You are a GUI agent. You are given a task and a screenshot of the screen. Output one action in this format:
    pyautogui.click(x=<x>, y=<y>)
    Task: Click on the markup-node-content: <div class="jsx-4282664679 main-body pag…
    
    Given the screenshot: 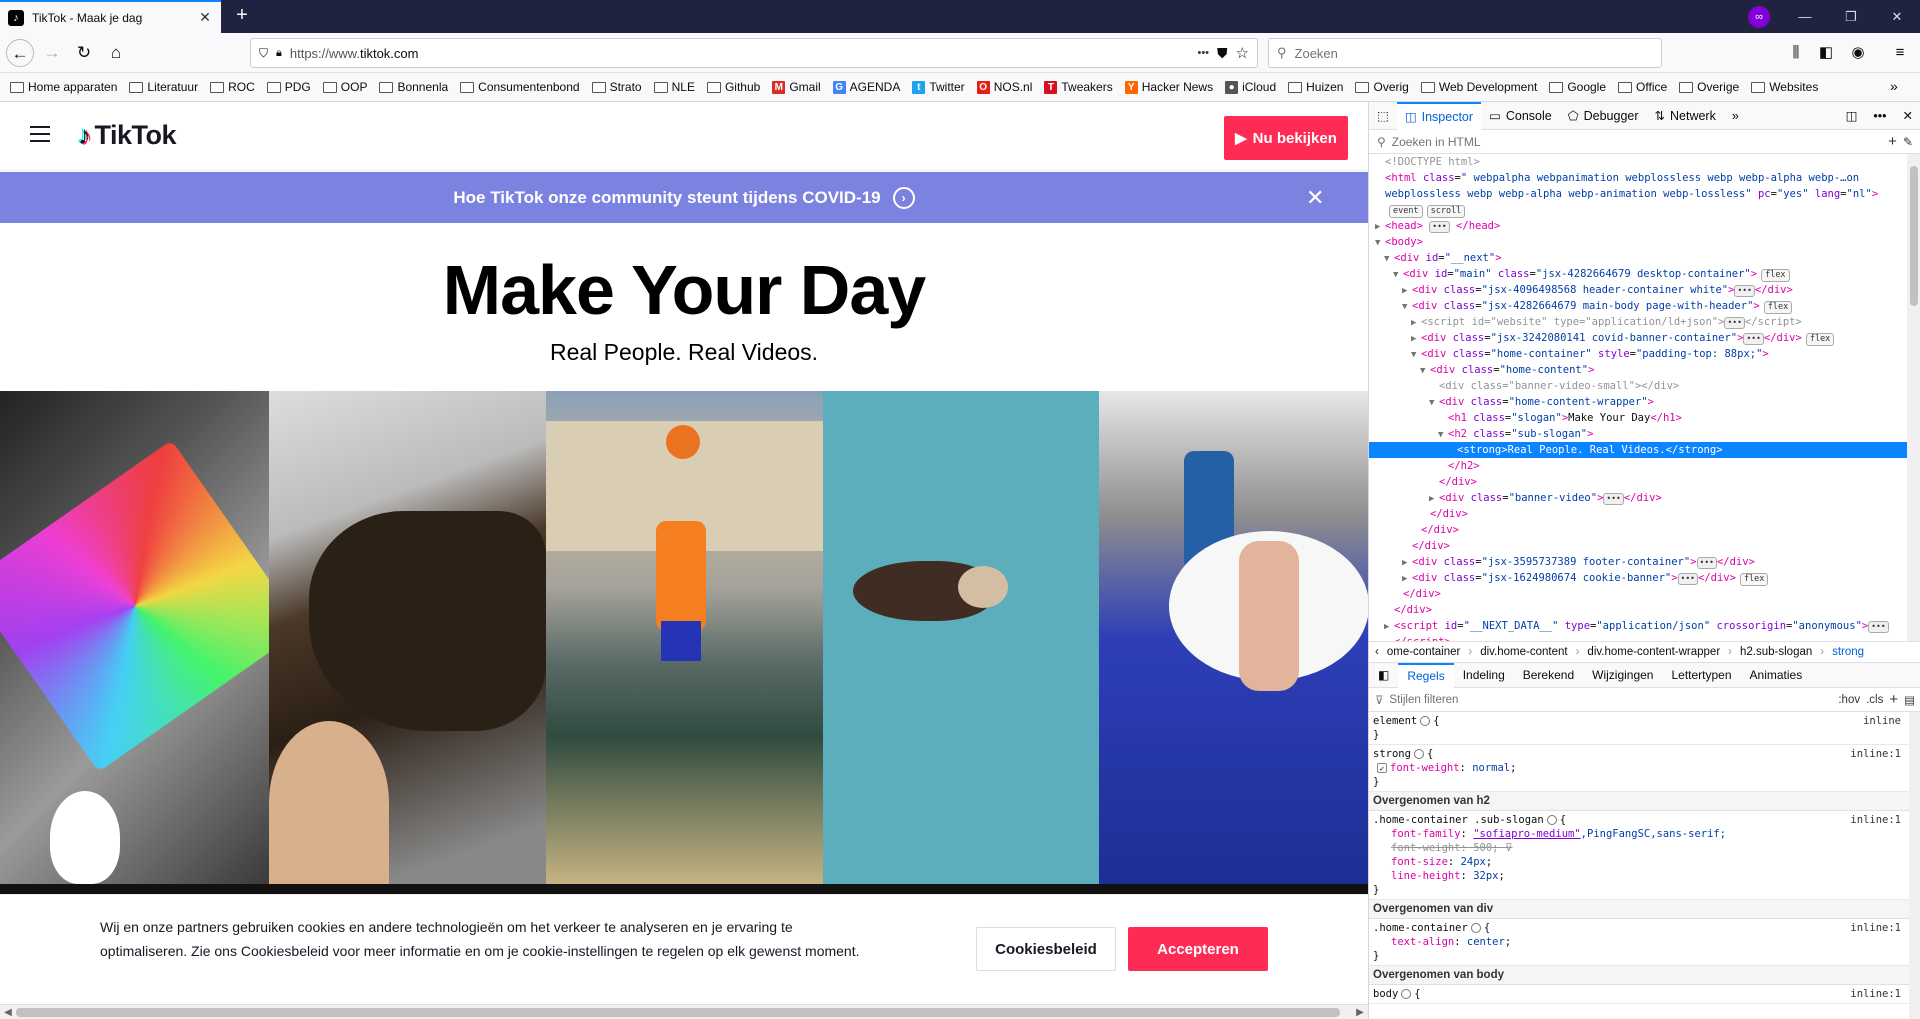 What is the action you would take?
    pyautogui.click(x=1602, y=307)
    